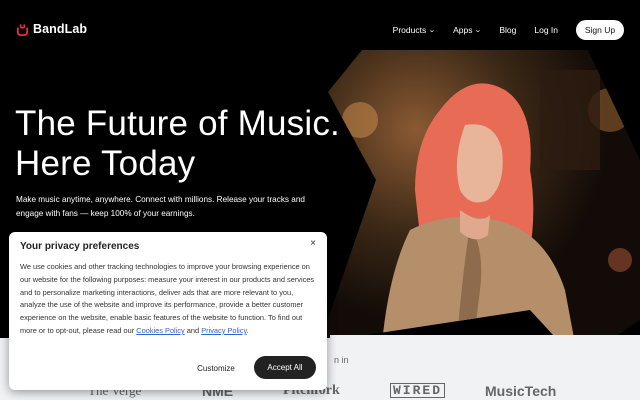  What do you see at coordinates (521, 391) in the screenshot?
I see `press-logo-musictech: MusicTech` at bounding box center [521, 391].